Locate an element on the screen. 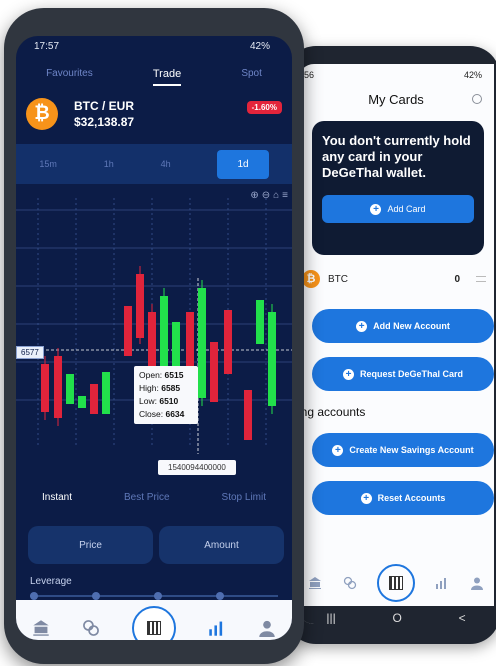 The height and width of the screenshot is (666, 496). leverage-slider is located at coordinates (154, 596).